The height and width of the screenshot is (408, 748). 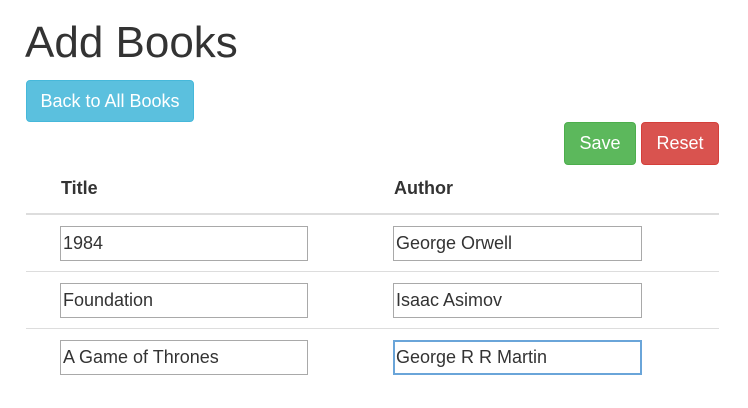 What do you see at coordinates (372, 191) in the screenshot?
I see `table-header-row: Title Author` at bounding box center [372, 191].